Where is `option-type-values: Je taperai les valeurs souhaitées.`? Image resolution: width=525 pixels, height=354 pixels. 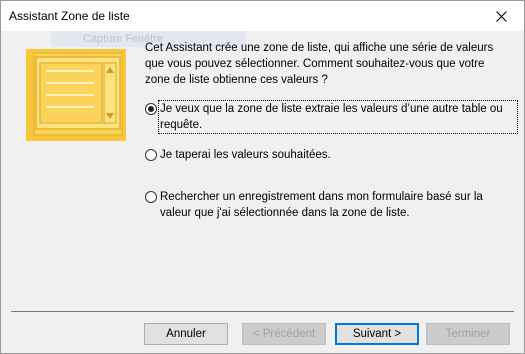
option-type-values: Je taperai les valeurs souhaitées. is located at coordinates (238, 155).